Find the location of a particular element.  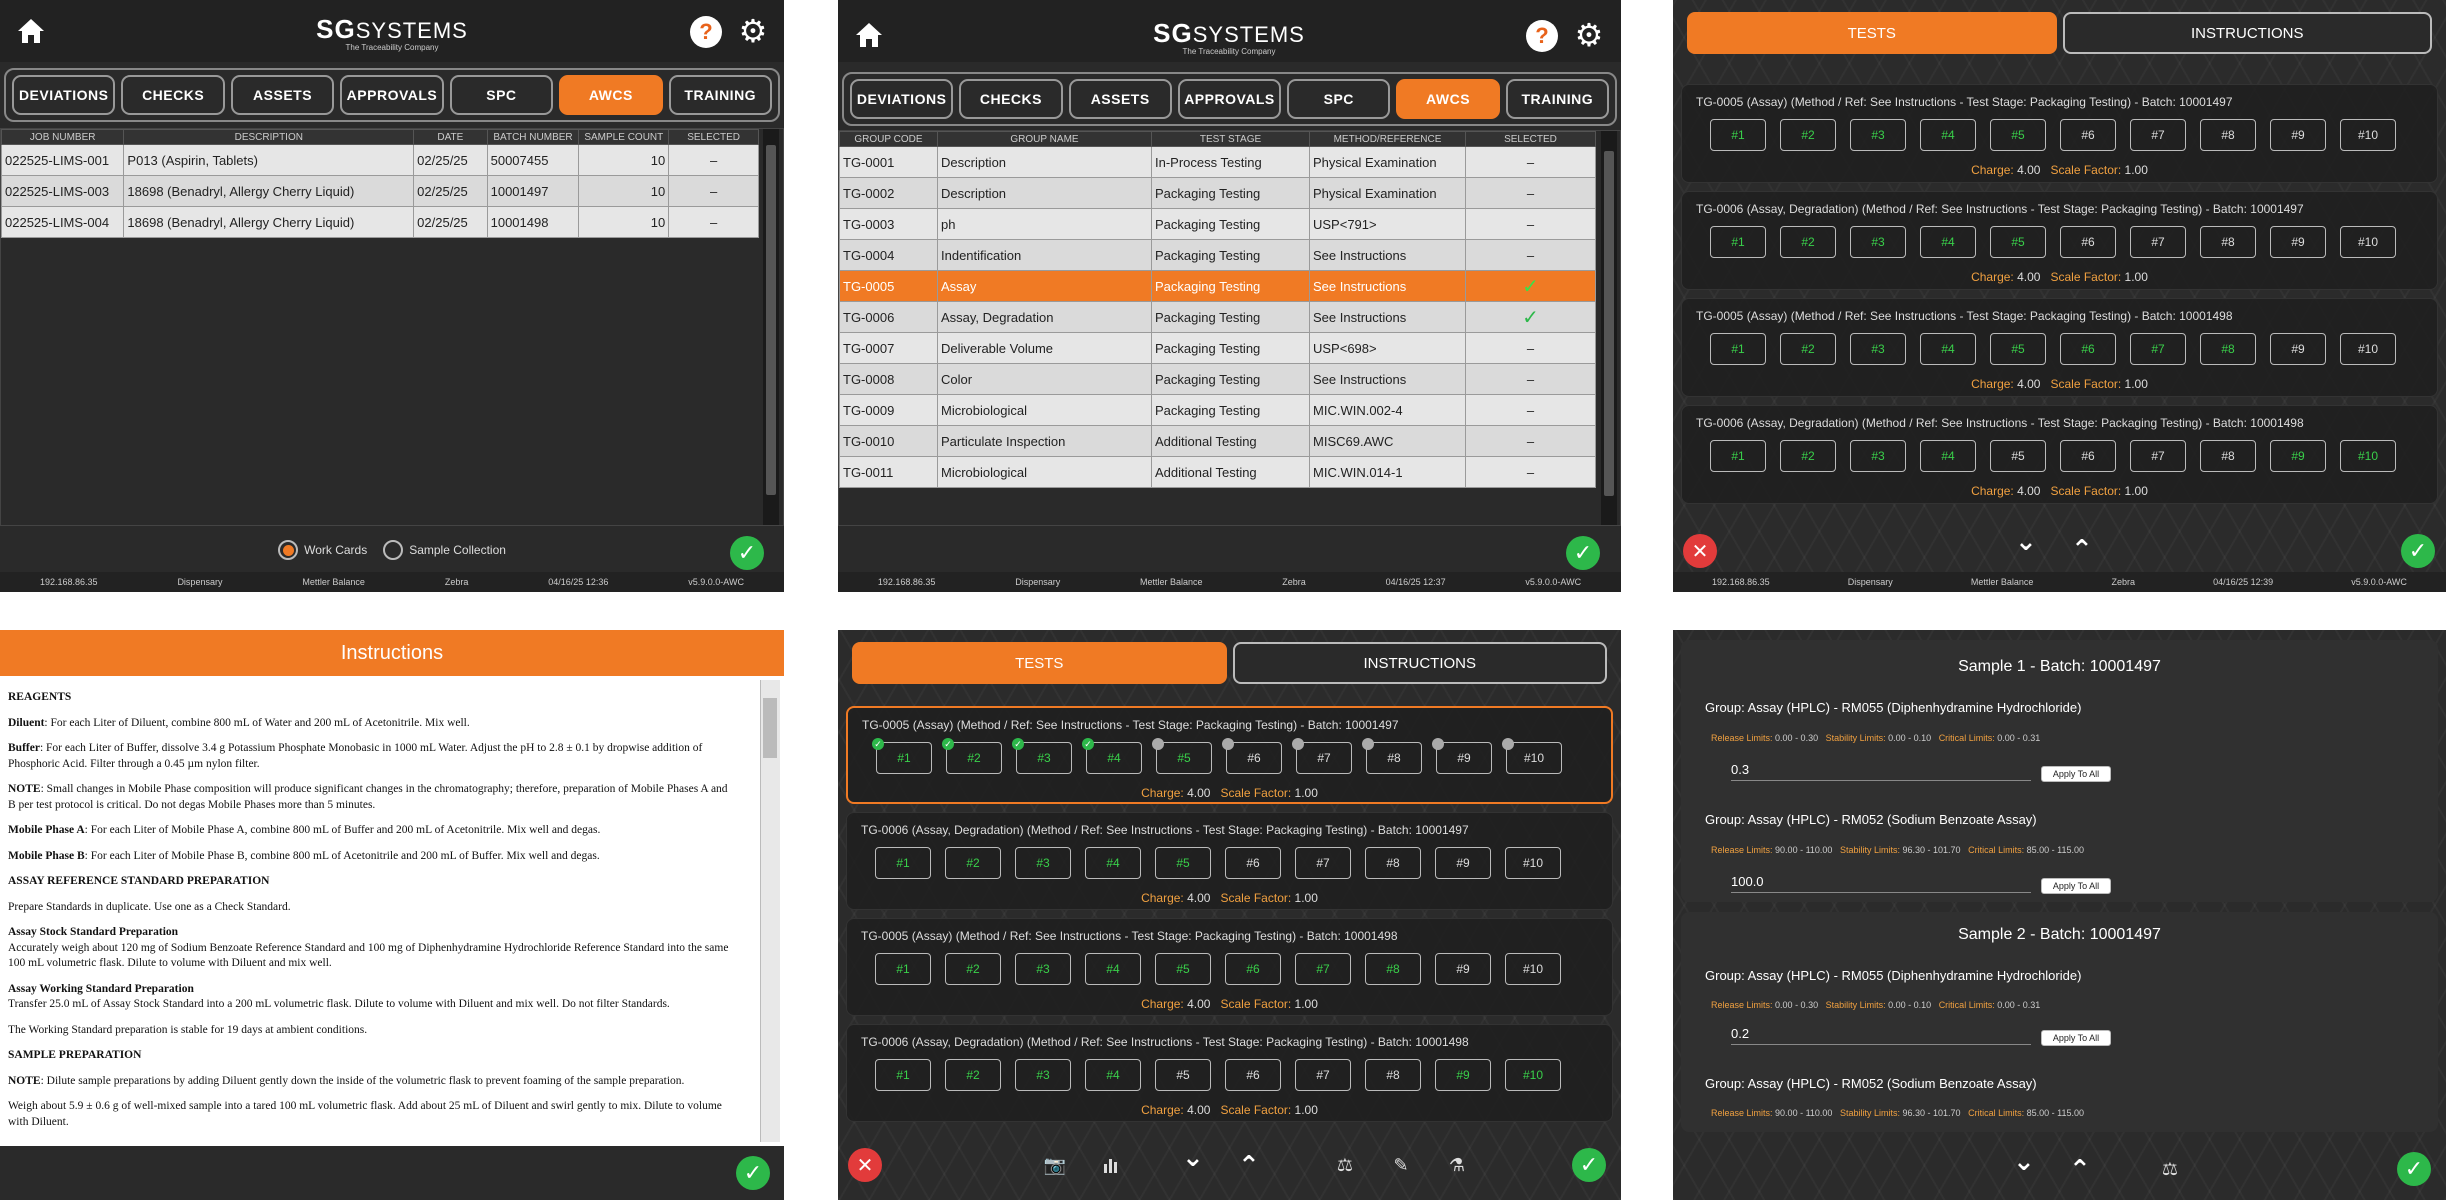

col-test-stage: TEST STAGE is located at coordinates (1230, 139).